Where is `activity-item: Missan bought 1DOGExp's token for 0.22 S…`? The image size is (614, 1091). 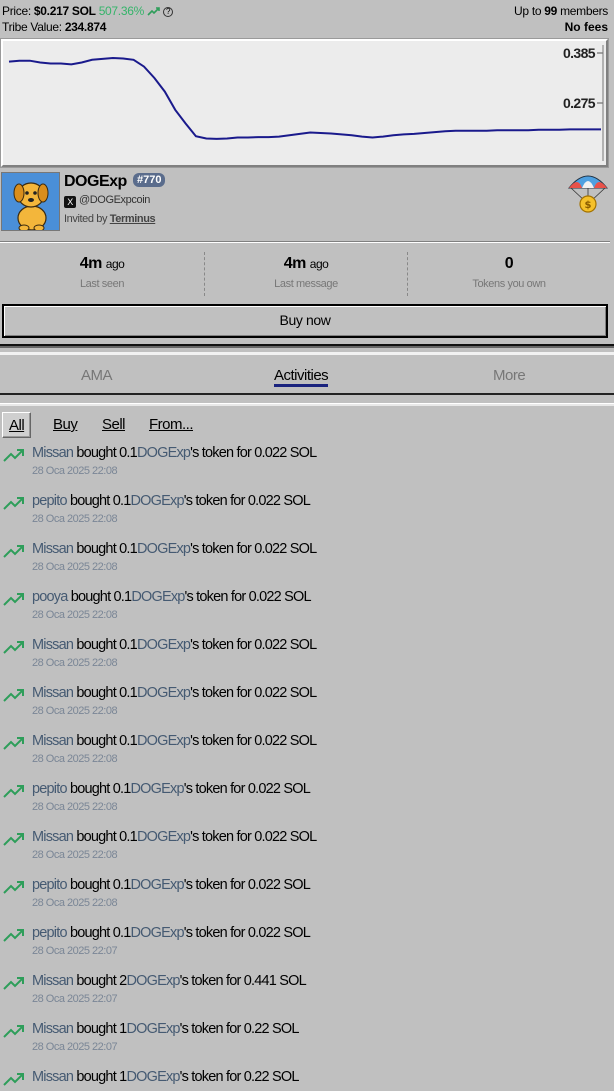
activity-item: Missan bought 1DOGExp's token for 0.22 S… is located at coordinates (307, 1043).